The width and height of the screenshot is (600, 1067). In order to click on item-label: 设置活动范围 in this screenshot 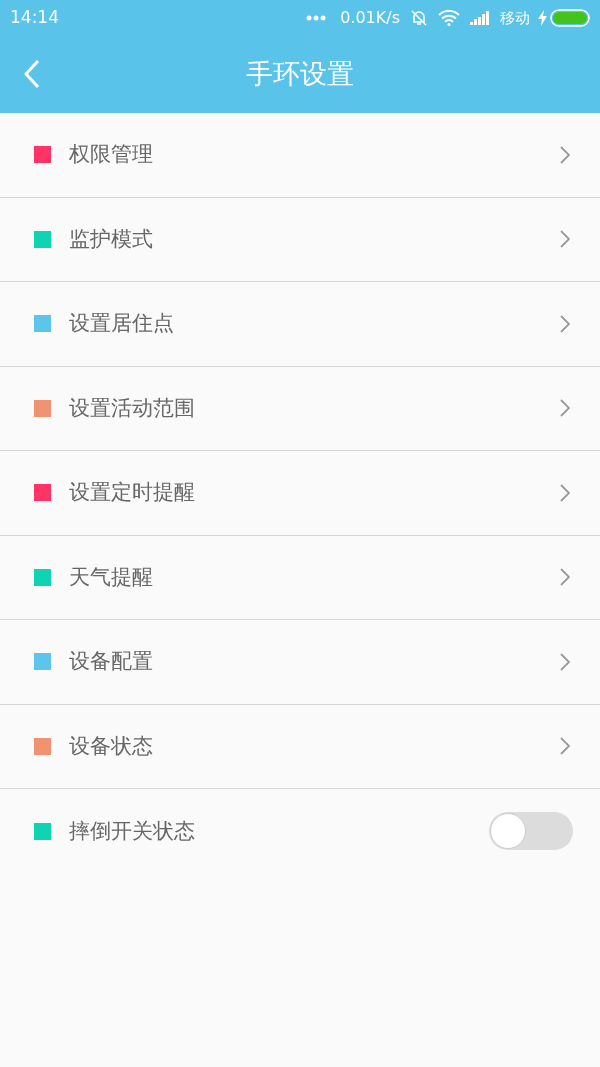, I will do `click(132, 408)`.